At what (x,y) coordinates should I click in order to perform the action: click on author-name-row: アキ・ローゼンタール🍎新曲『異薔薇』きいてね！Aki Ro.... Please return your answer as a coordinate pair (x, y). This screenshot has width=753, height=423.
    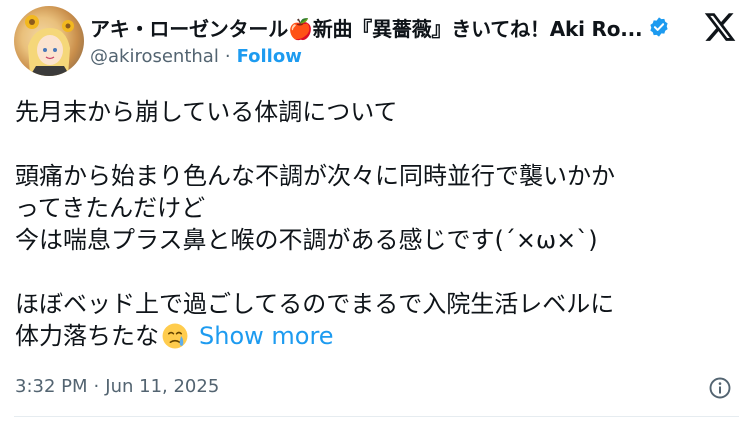
    Looking at the image, I should click on (380, 27).